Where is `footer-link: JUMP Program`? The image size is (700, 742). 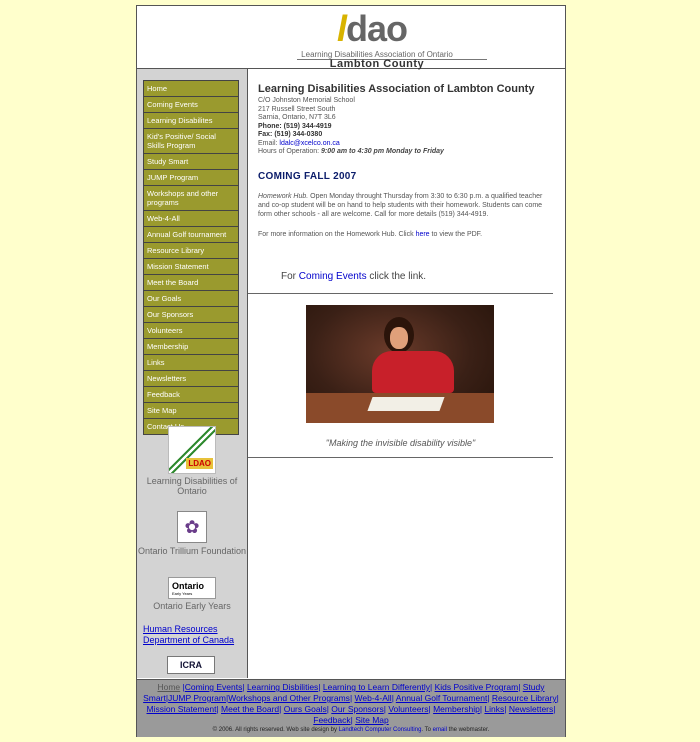 footer-link: JUMP Program is located at coordinates (197, 698).